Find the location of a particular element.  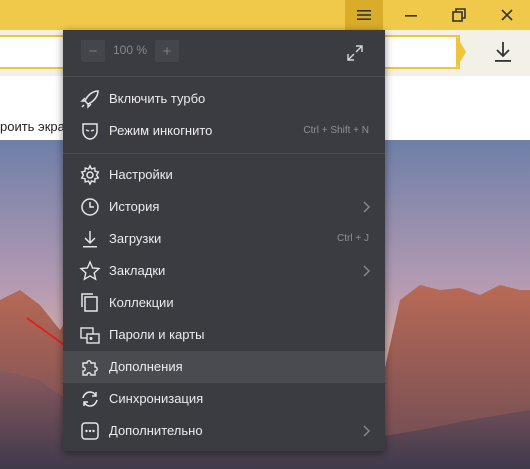

menu-item-sync: Синхронизация is located at coordinates (224, 399).